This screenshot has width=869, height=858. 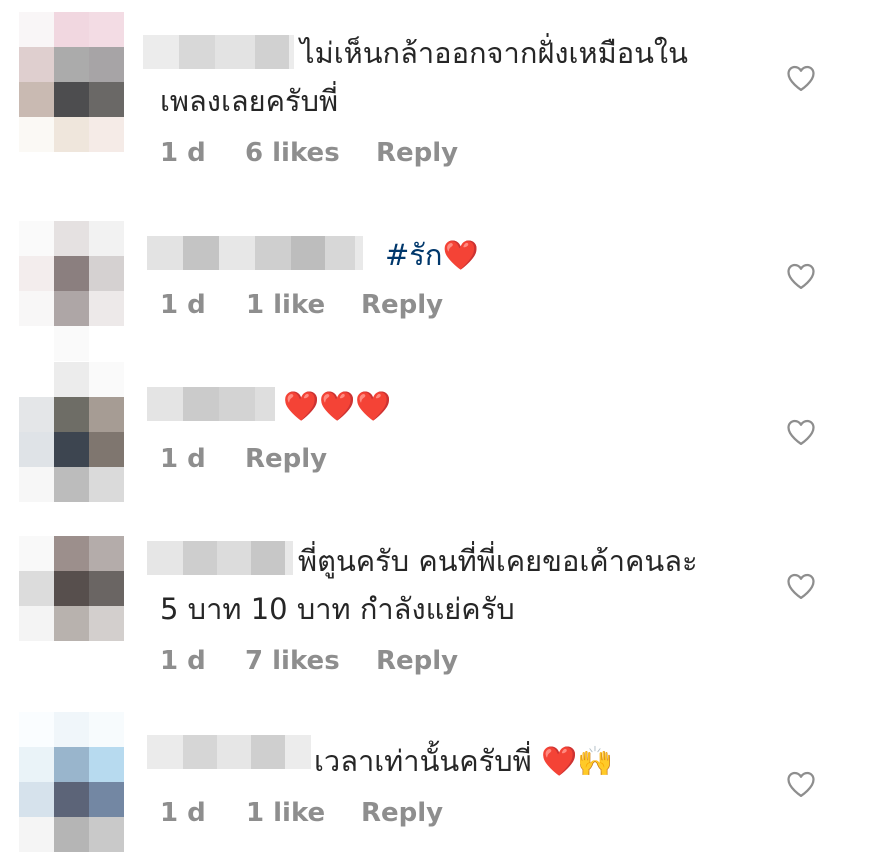 I want to click on heart-emoji: ❤️❤️❤️, so click(x=337, y=406).